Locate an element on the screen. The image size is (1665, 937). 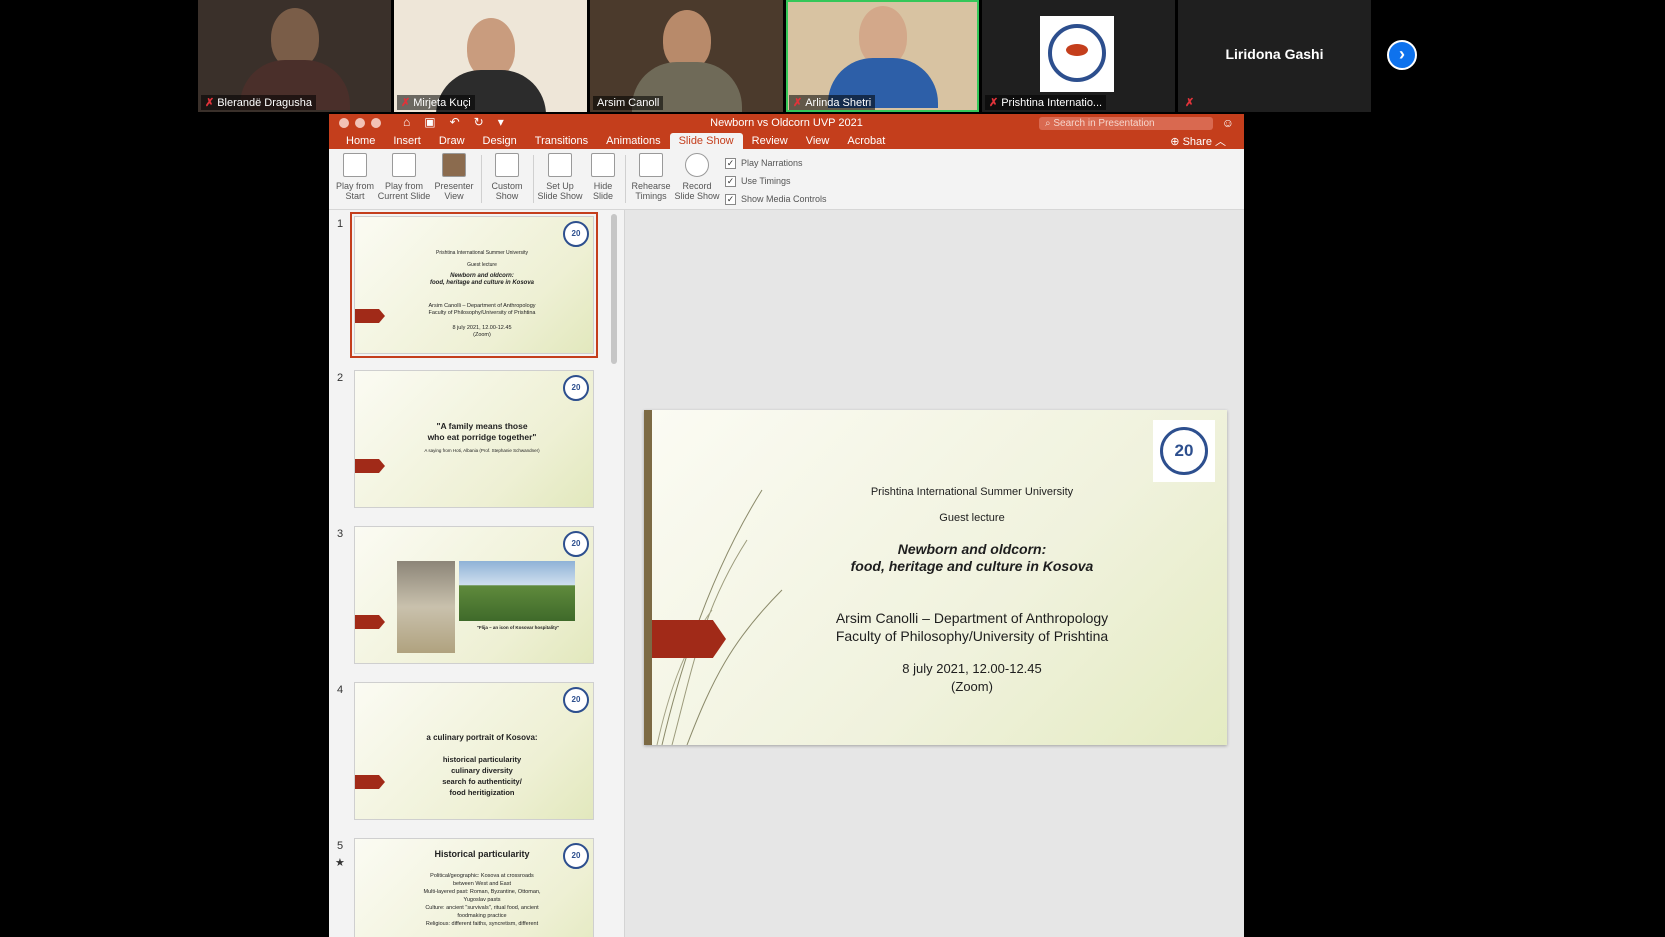
thumb-text: "A family means those is located at coordinates (482, 426).